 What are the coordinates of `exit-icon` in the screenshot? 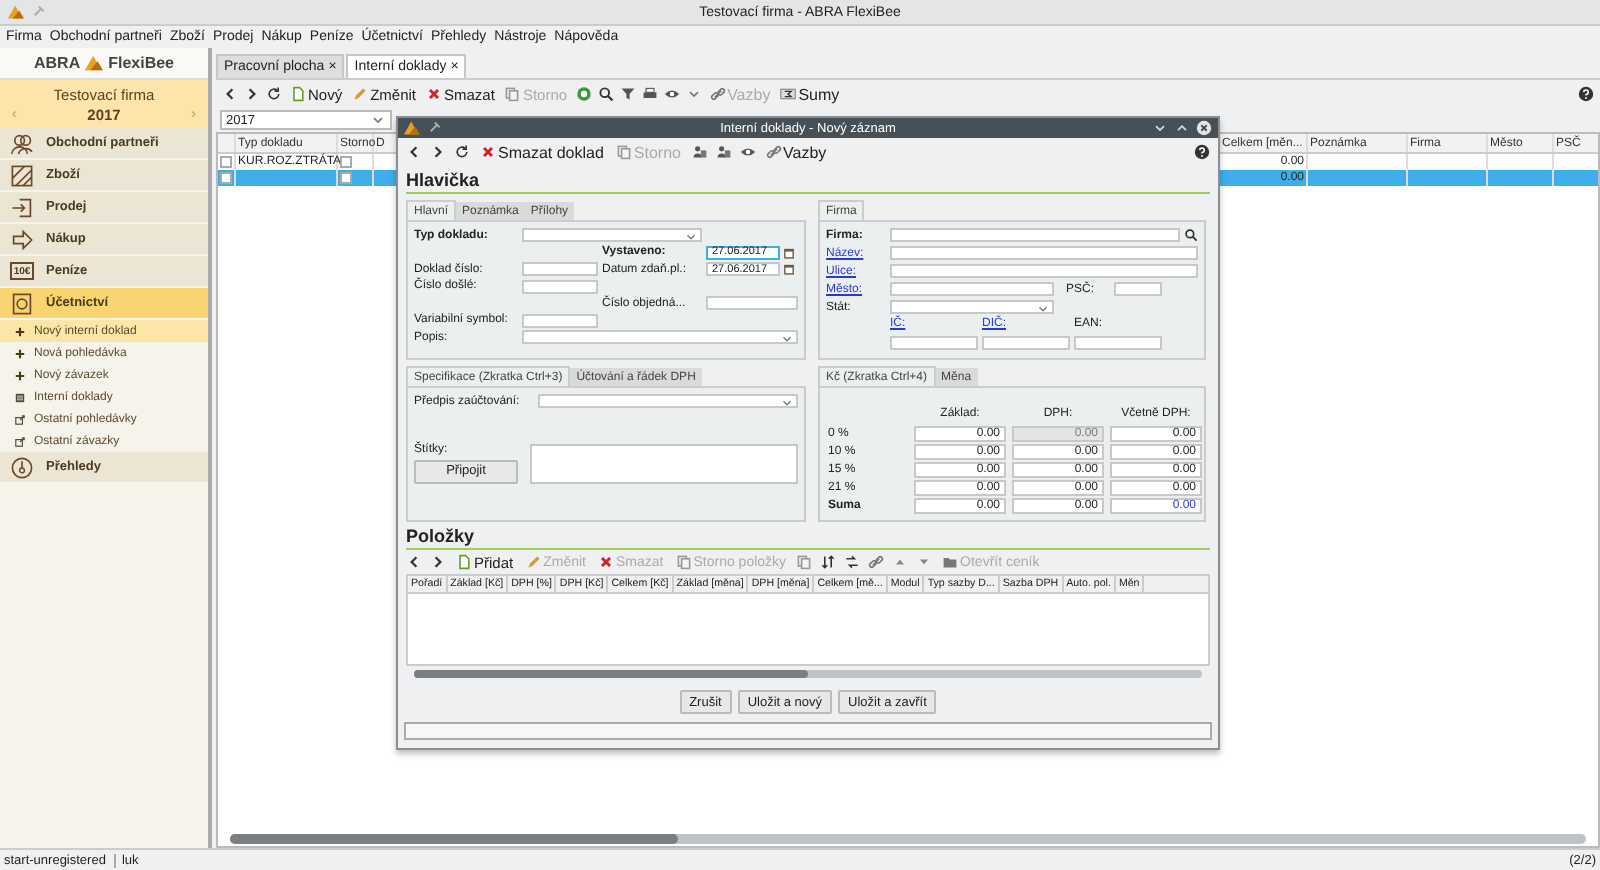 It's located at (22, 207).